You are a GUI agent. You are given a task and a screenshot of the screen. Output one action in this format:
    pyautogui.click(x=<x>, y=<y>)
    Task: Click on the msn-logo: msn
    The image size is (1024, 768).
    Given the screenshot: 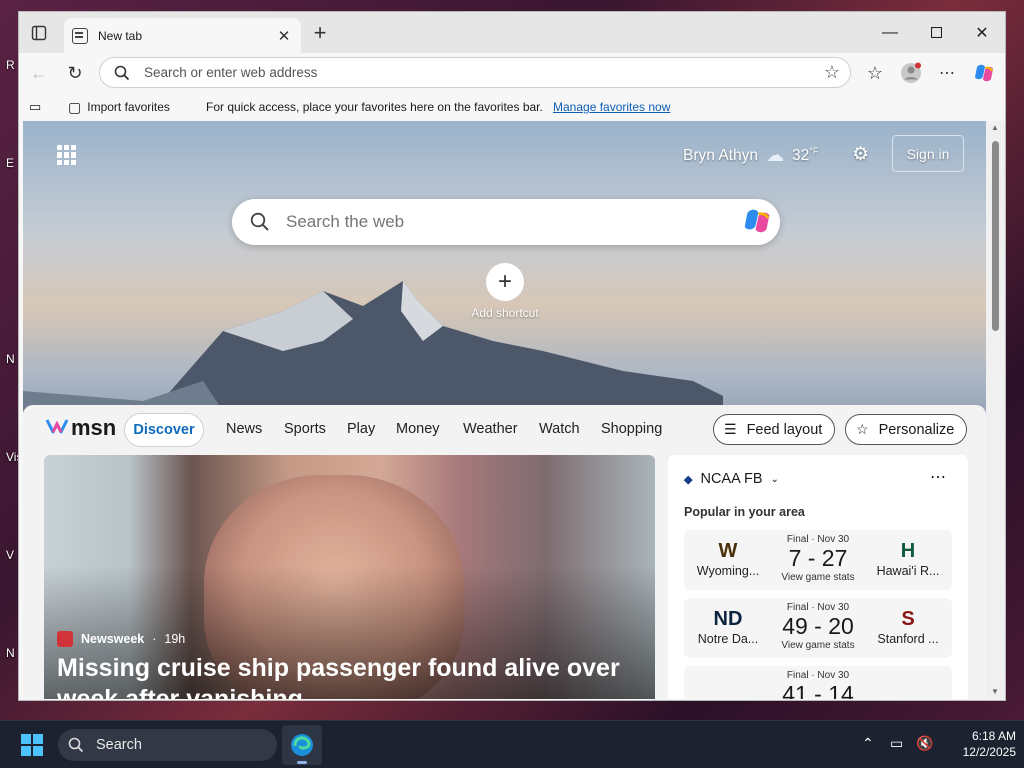 What is the action you would take?
    pyautogui.click(x=80, y=428)
    